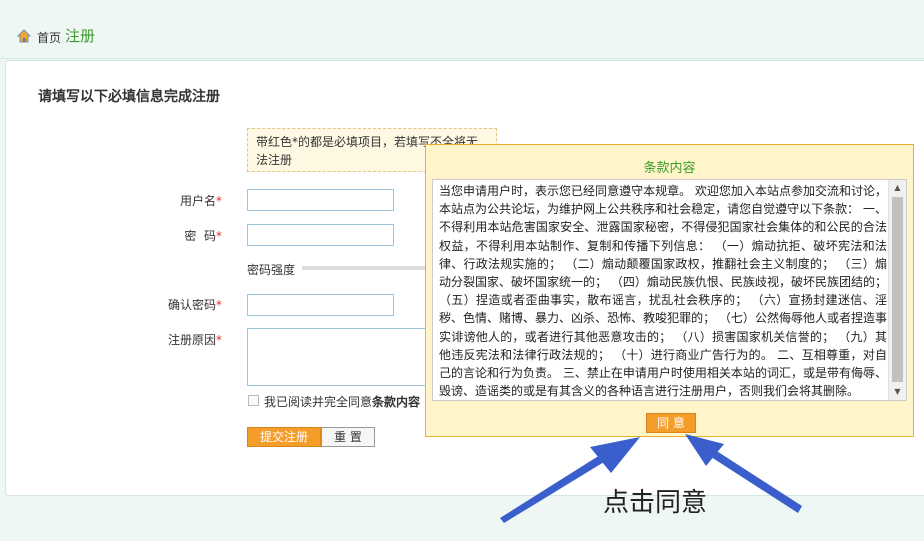 The width and height of the screenshot is (924, 541). What do you see at coordinates (197, 201) in the screenshot?
I see `username-label-text: 用户名` at bounding box center [197, 201].